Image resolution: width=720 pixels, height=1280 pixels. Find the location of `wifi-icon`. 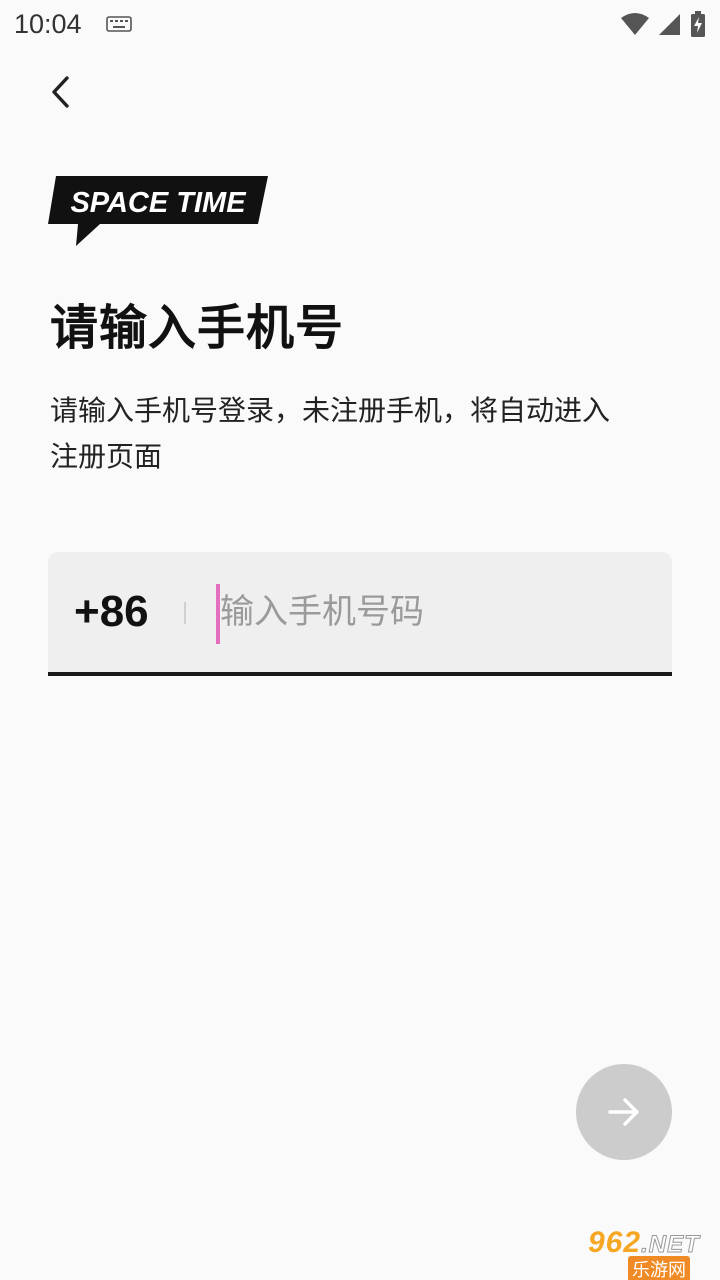

wifi-icon is located at coordinates (635, 24).